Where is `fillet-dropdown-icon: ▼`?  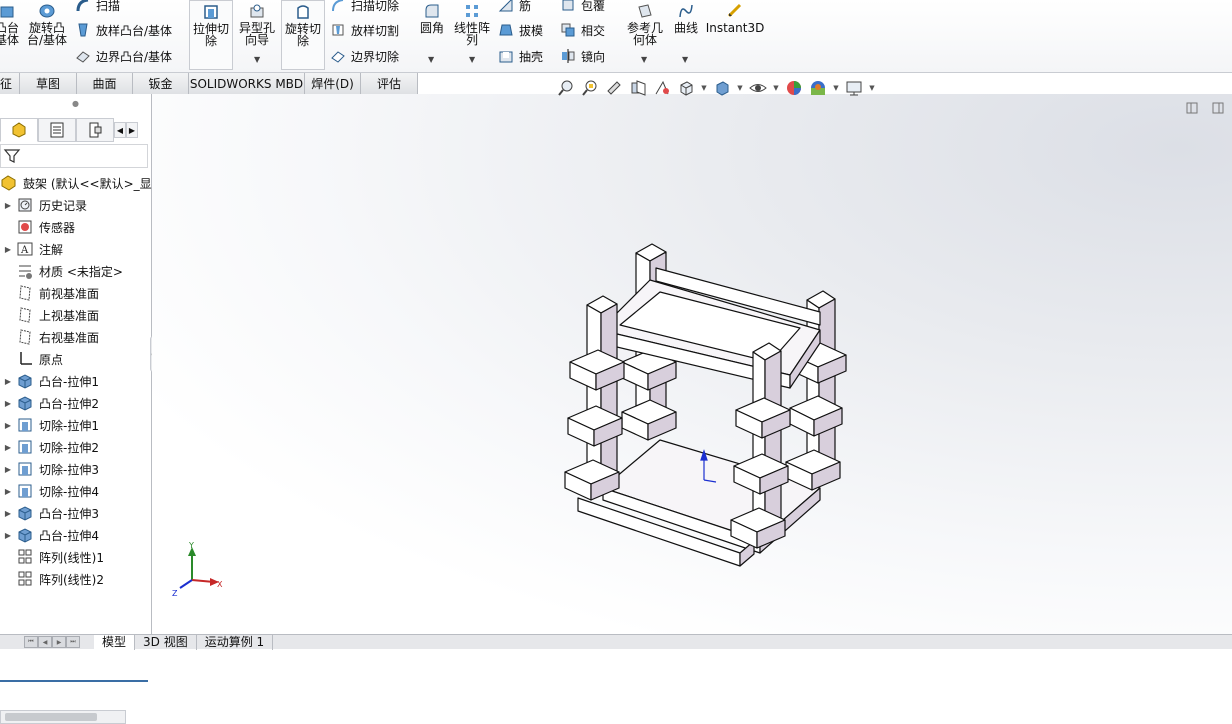 fillet-dropdown-icon: ▼ is located at coordinates (431, 59).